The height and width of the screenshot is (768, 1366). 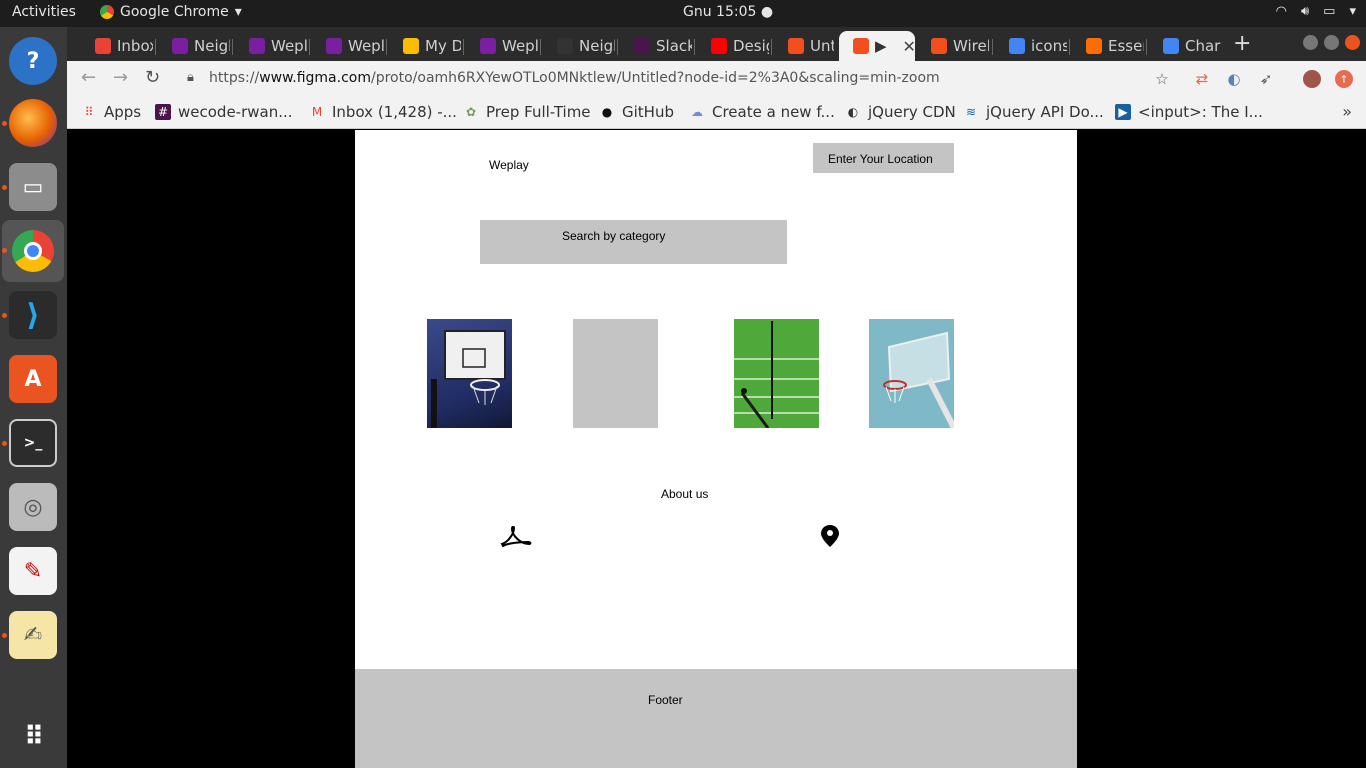 I want to click on location-button: Enter Your Location, so click(x=883, y=158).